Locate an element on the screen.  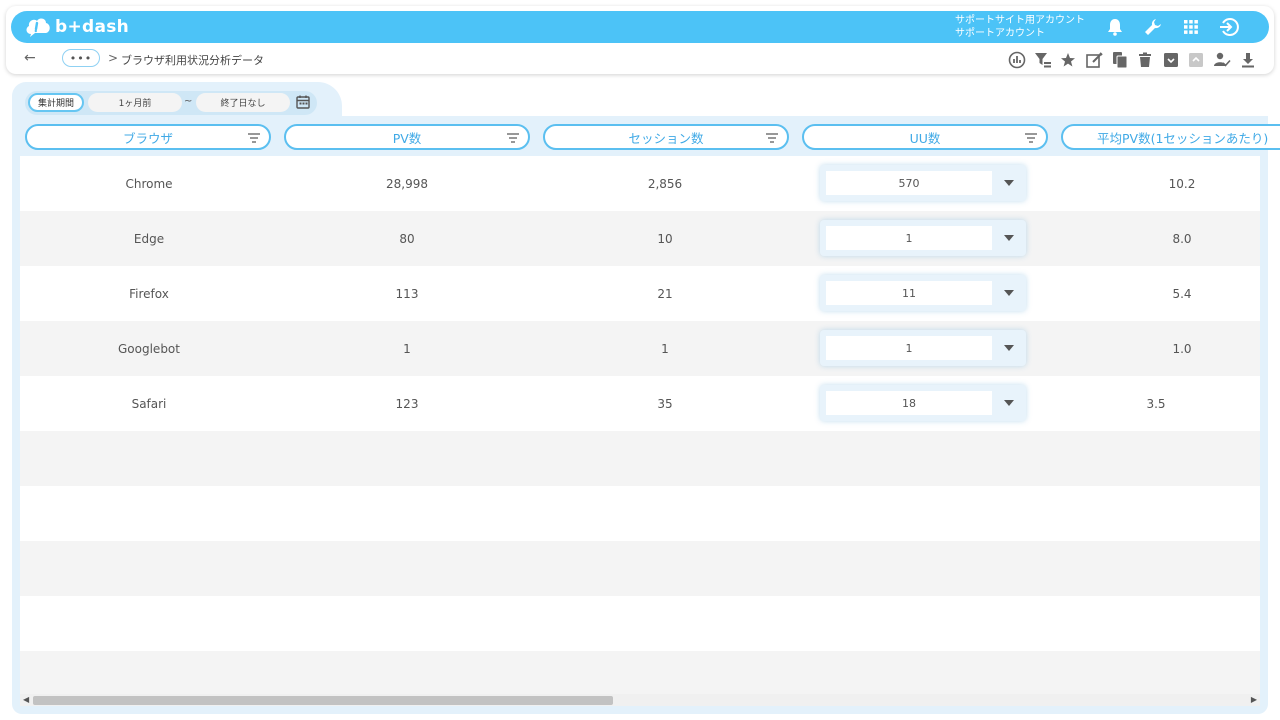
column-header-label: UU数 is located at coordinates (925, 138).